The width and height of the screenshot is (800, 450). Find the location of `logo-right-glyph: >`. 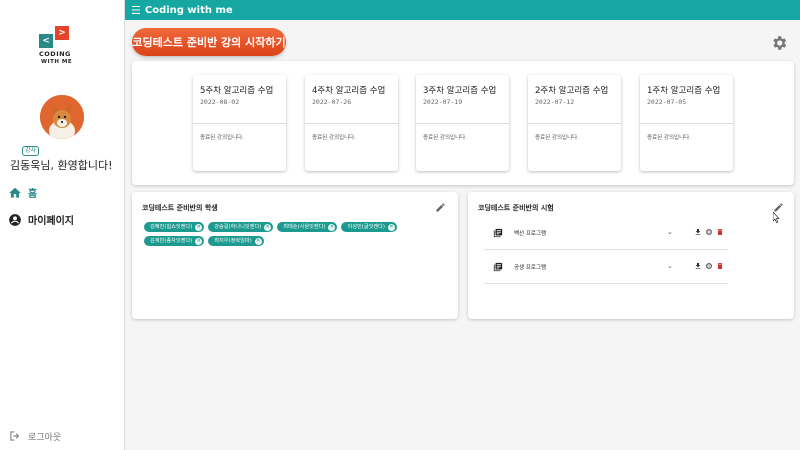

logo-right-glyph: > is located at coordinates (62, 33).